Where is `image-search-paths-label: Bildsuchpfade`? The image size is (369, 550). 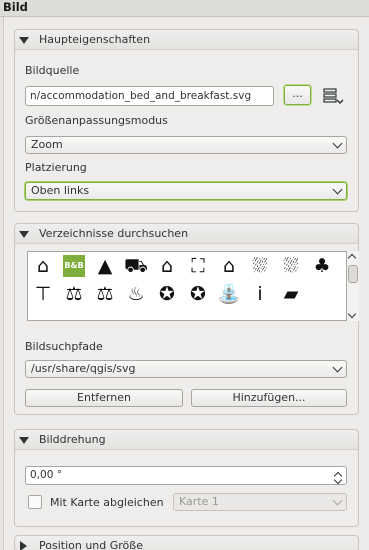 image-search-paths-label: Bildsuchpfade is located at coordinates (64, 346).